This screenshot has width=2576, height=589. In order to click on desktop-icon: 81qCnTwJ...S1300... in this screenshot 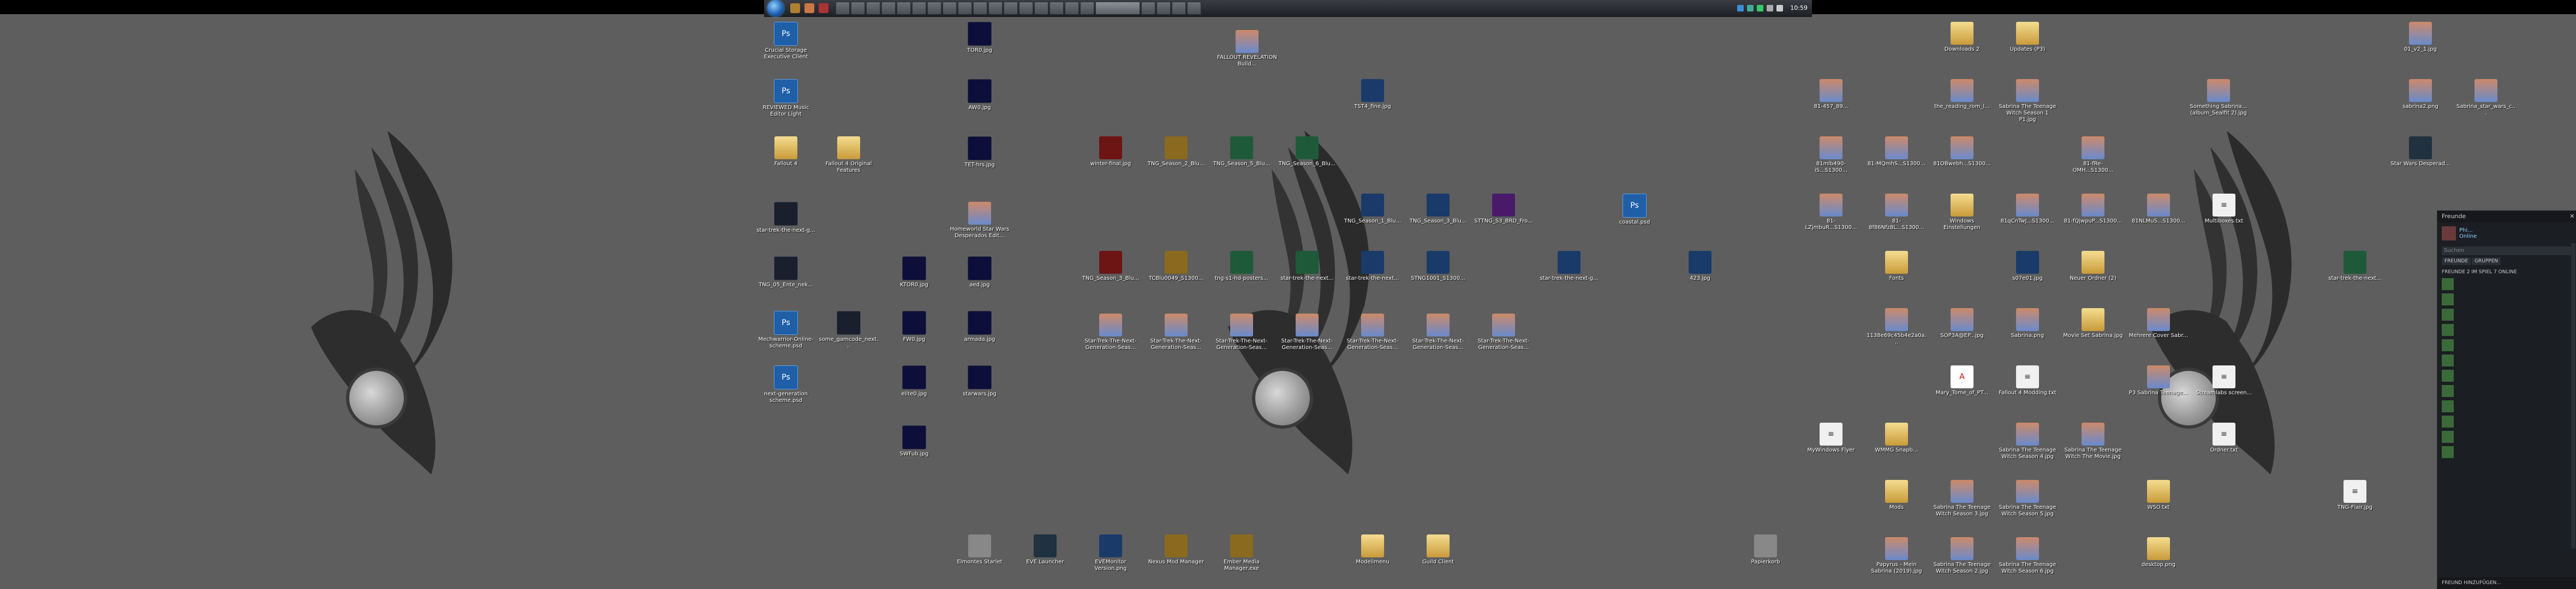, I will do `click(2027, 210)`.